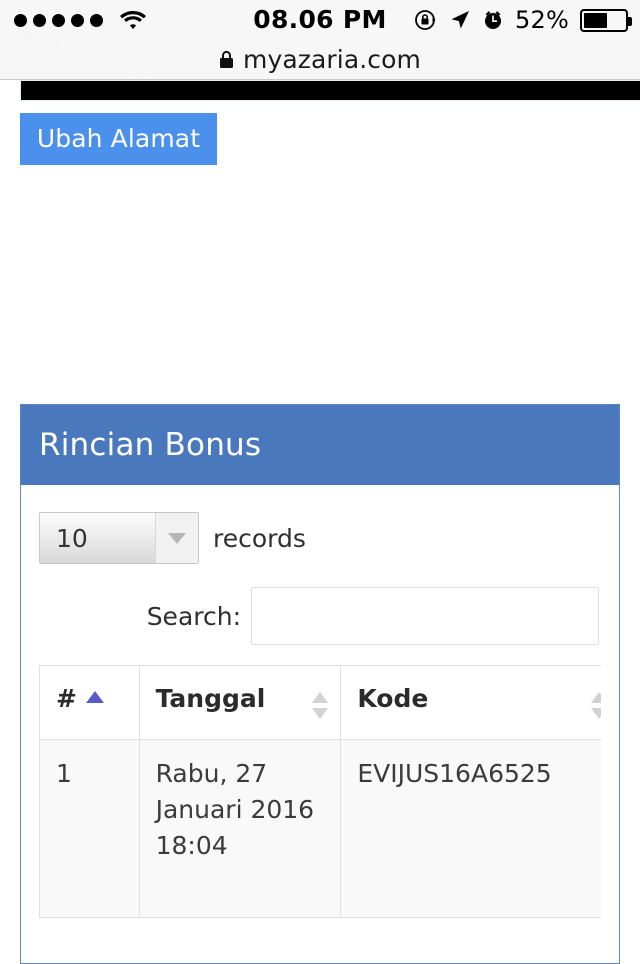 Image resolution: width=640 pixels, height=964 pixels. I want to click on column-header-tanggal: Tanggal, so click(240, 702).